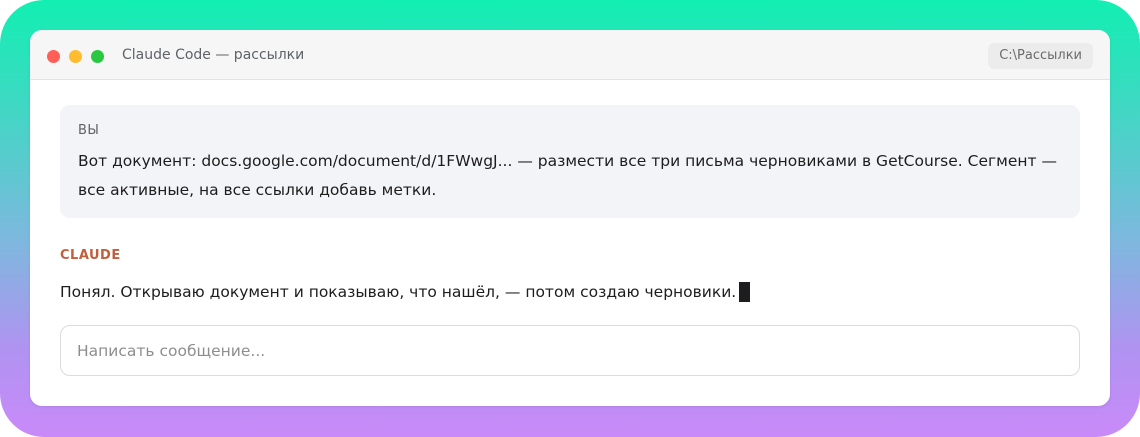 This screenshot has width=1140, height=437. I want to click on minimize-window-button, so click(75, 56).